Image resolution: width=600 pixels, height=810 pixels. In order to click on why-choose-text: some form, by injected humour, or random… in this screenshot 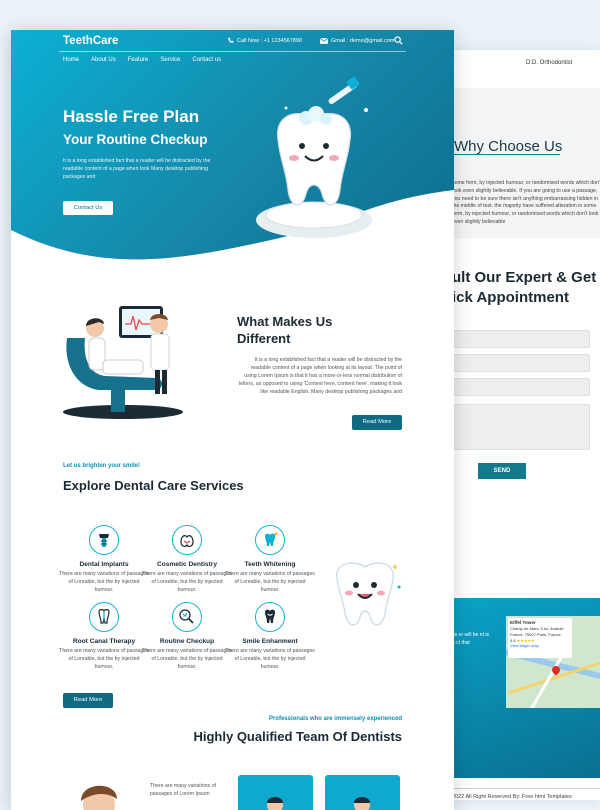, I will do `click(526, 202)`.